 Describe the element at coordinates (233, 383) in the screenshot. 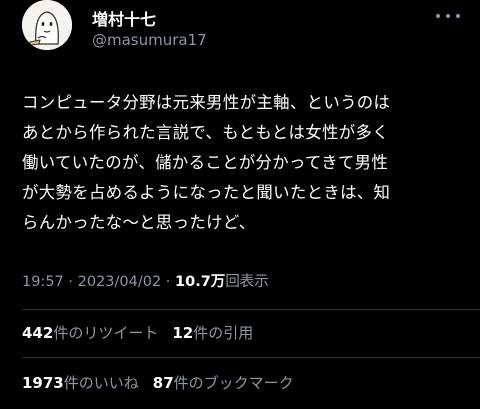

I see `bookmarks-label: 件のブックマーク` at that location.